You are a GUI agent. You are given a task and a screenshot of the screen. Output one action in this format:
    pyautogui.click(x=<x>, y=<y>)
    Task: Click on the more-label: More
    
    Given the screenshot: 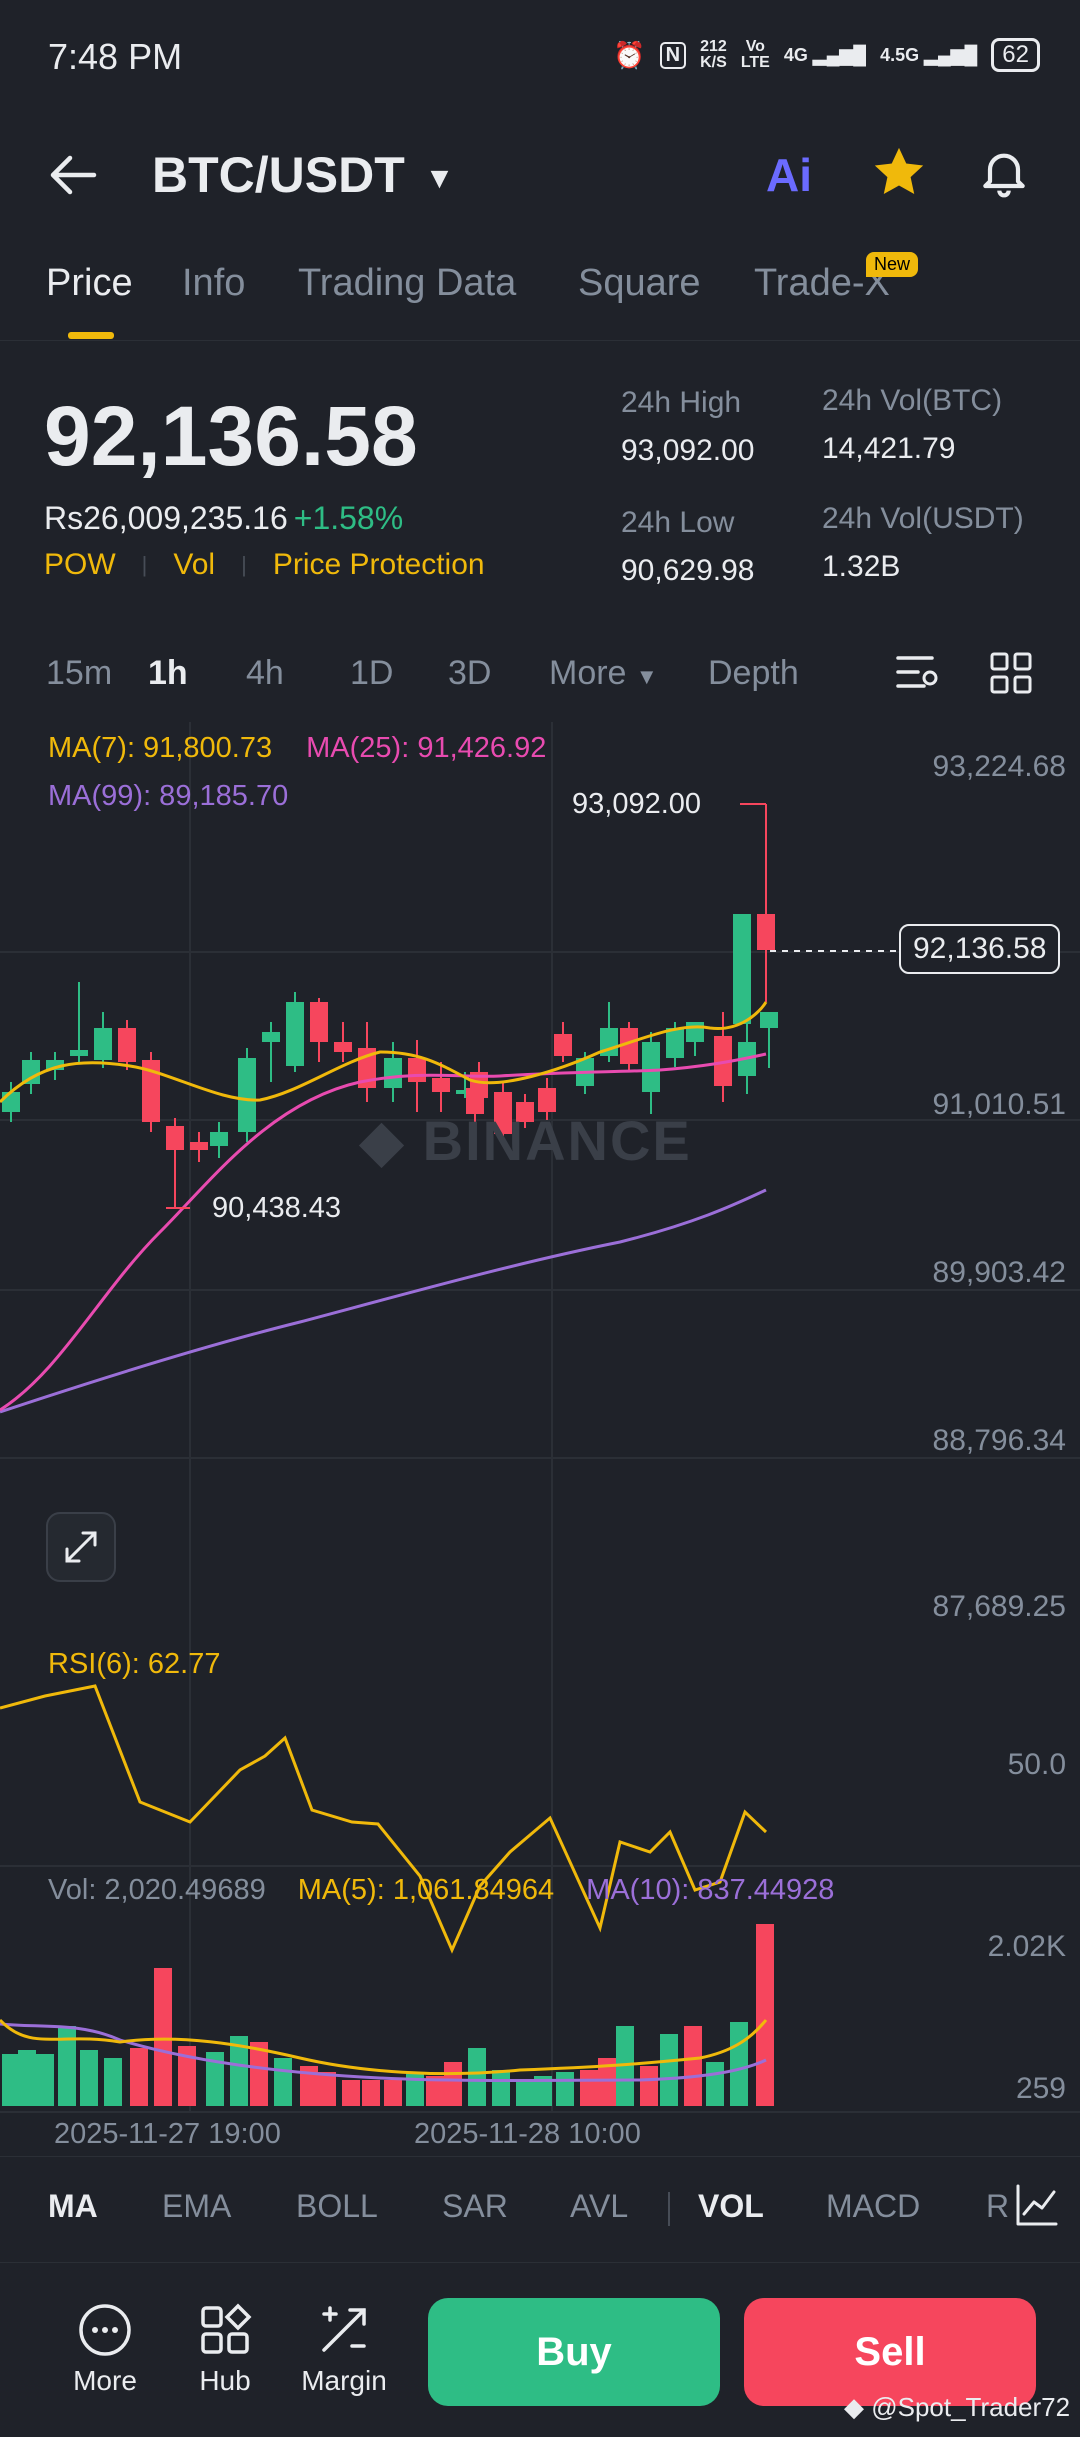 What is the action you would take?
    pyautogui.click(x=105, y=2380)
    